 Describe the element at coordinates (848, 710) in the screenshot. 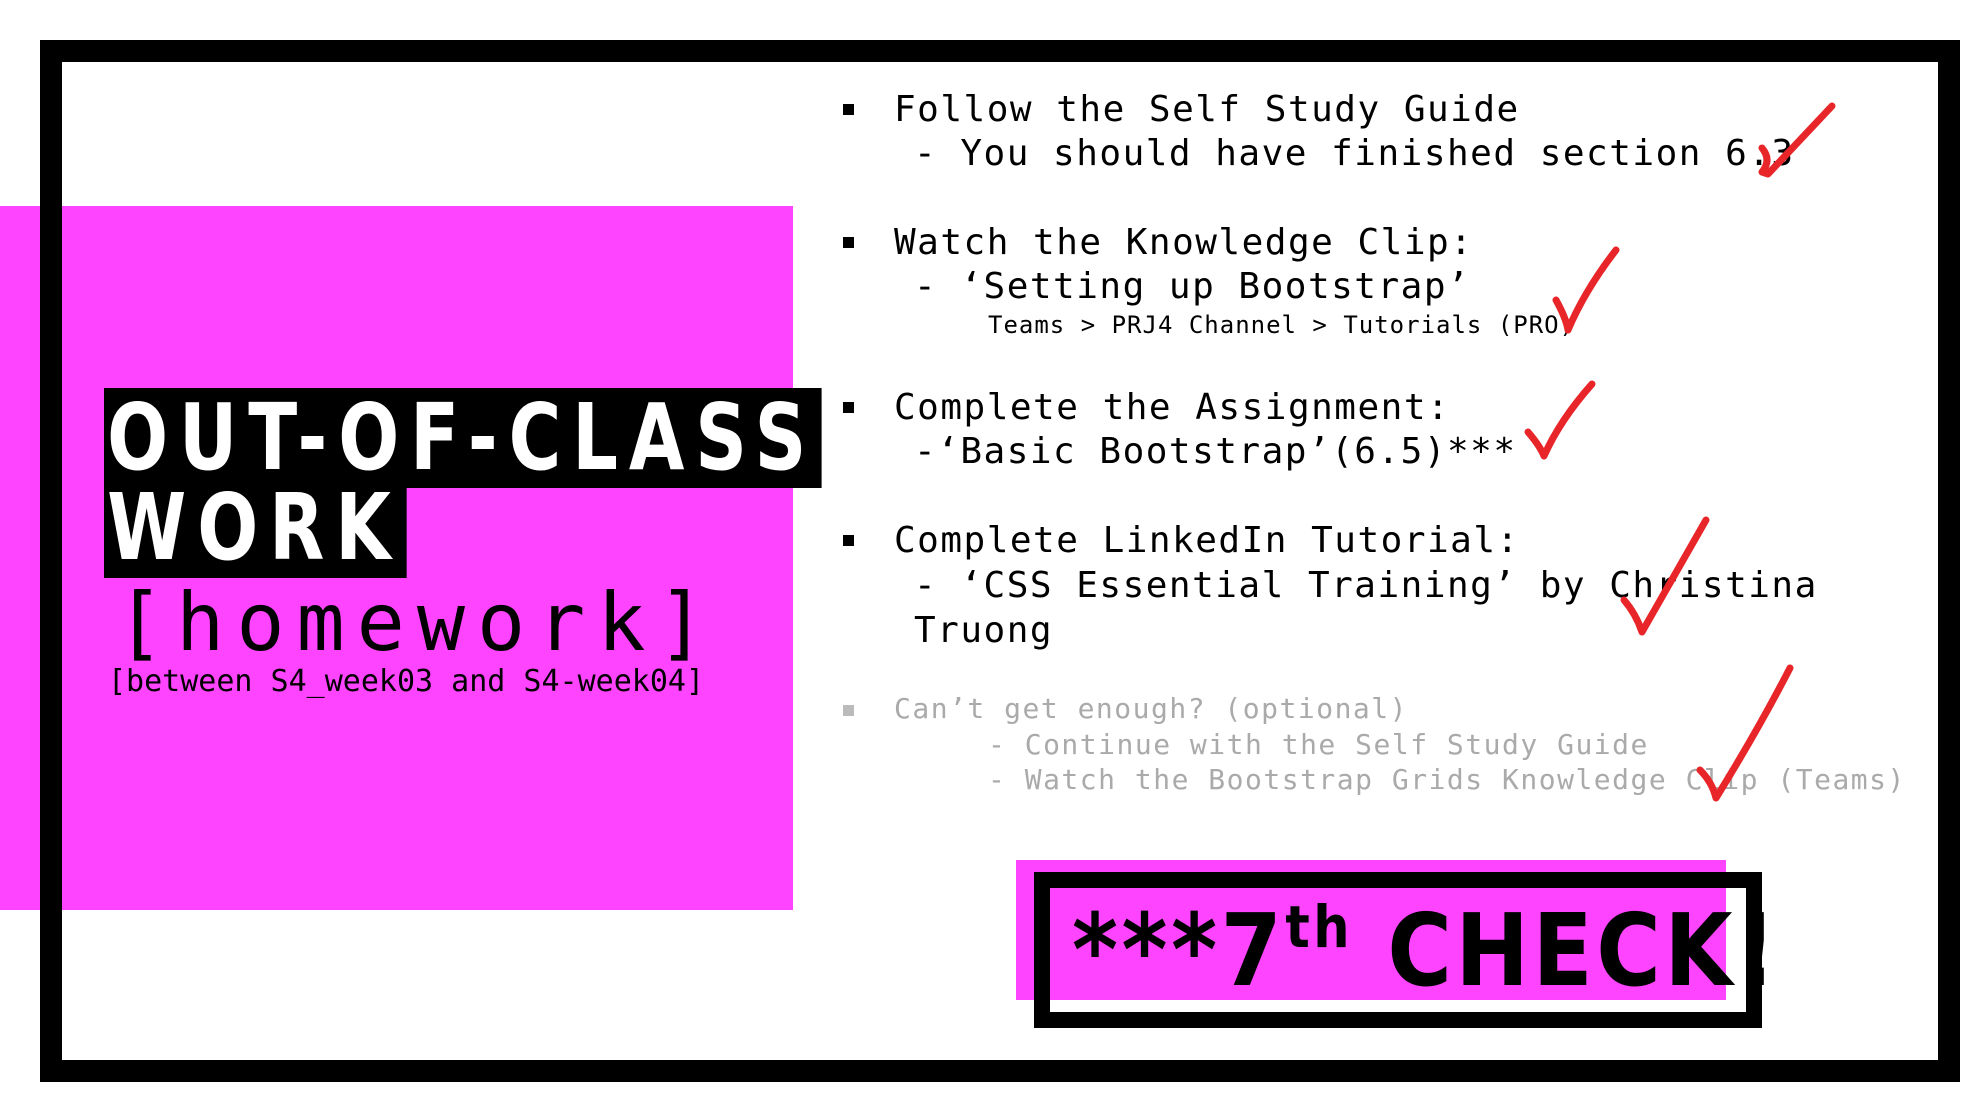

I see `bullet-optional` at that location.